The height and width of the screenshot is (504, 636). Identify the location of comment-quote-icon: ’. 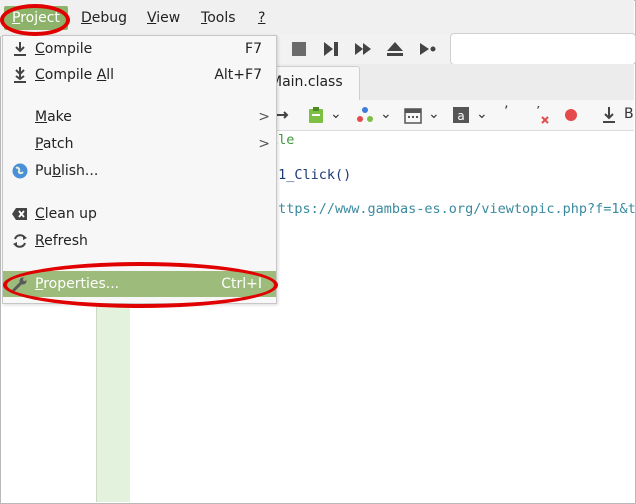
(506, 112).